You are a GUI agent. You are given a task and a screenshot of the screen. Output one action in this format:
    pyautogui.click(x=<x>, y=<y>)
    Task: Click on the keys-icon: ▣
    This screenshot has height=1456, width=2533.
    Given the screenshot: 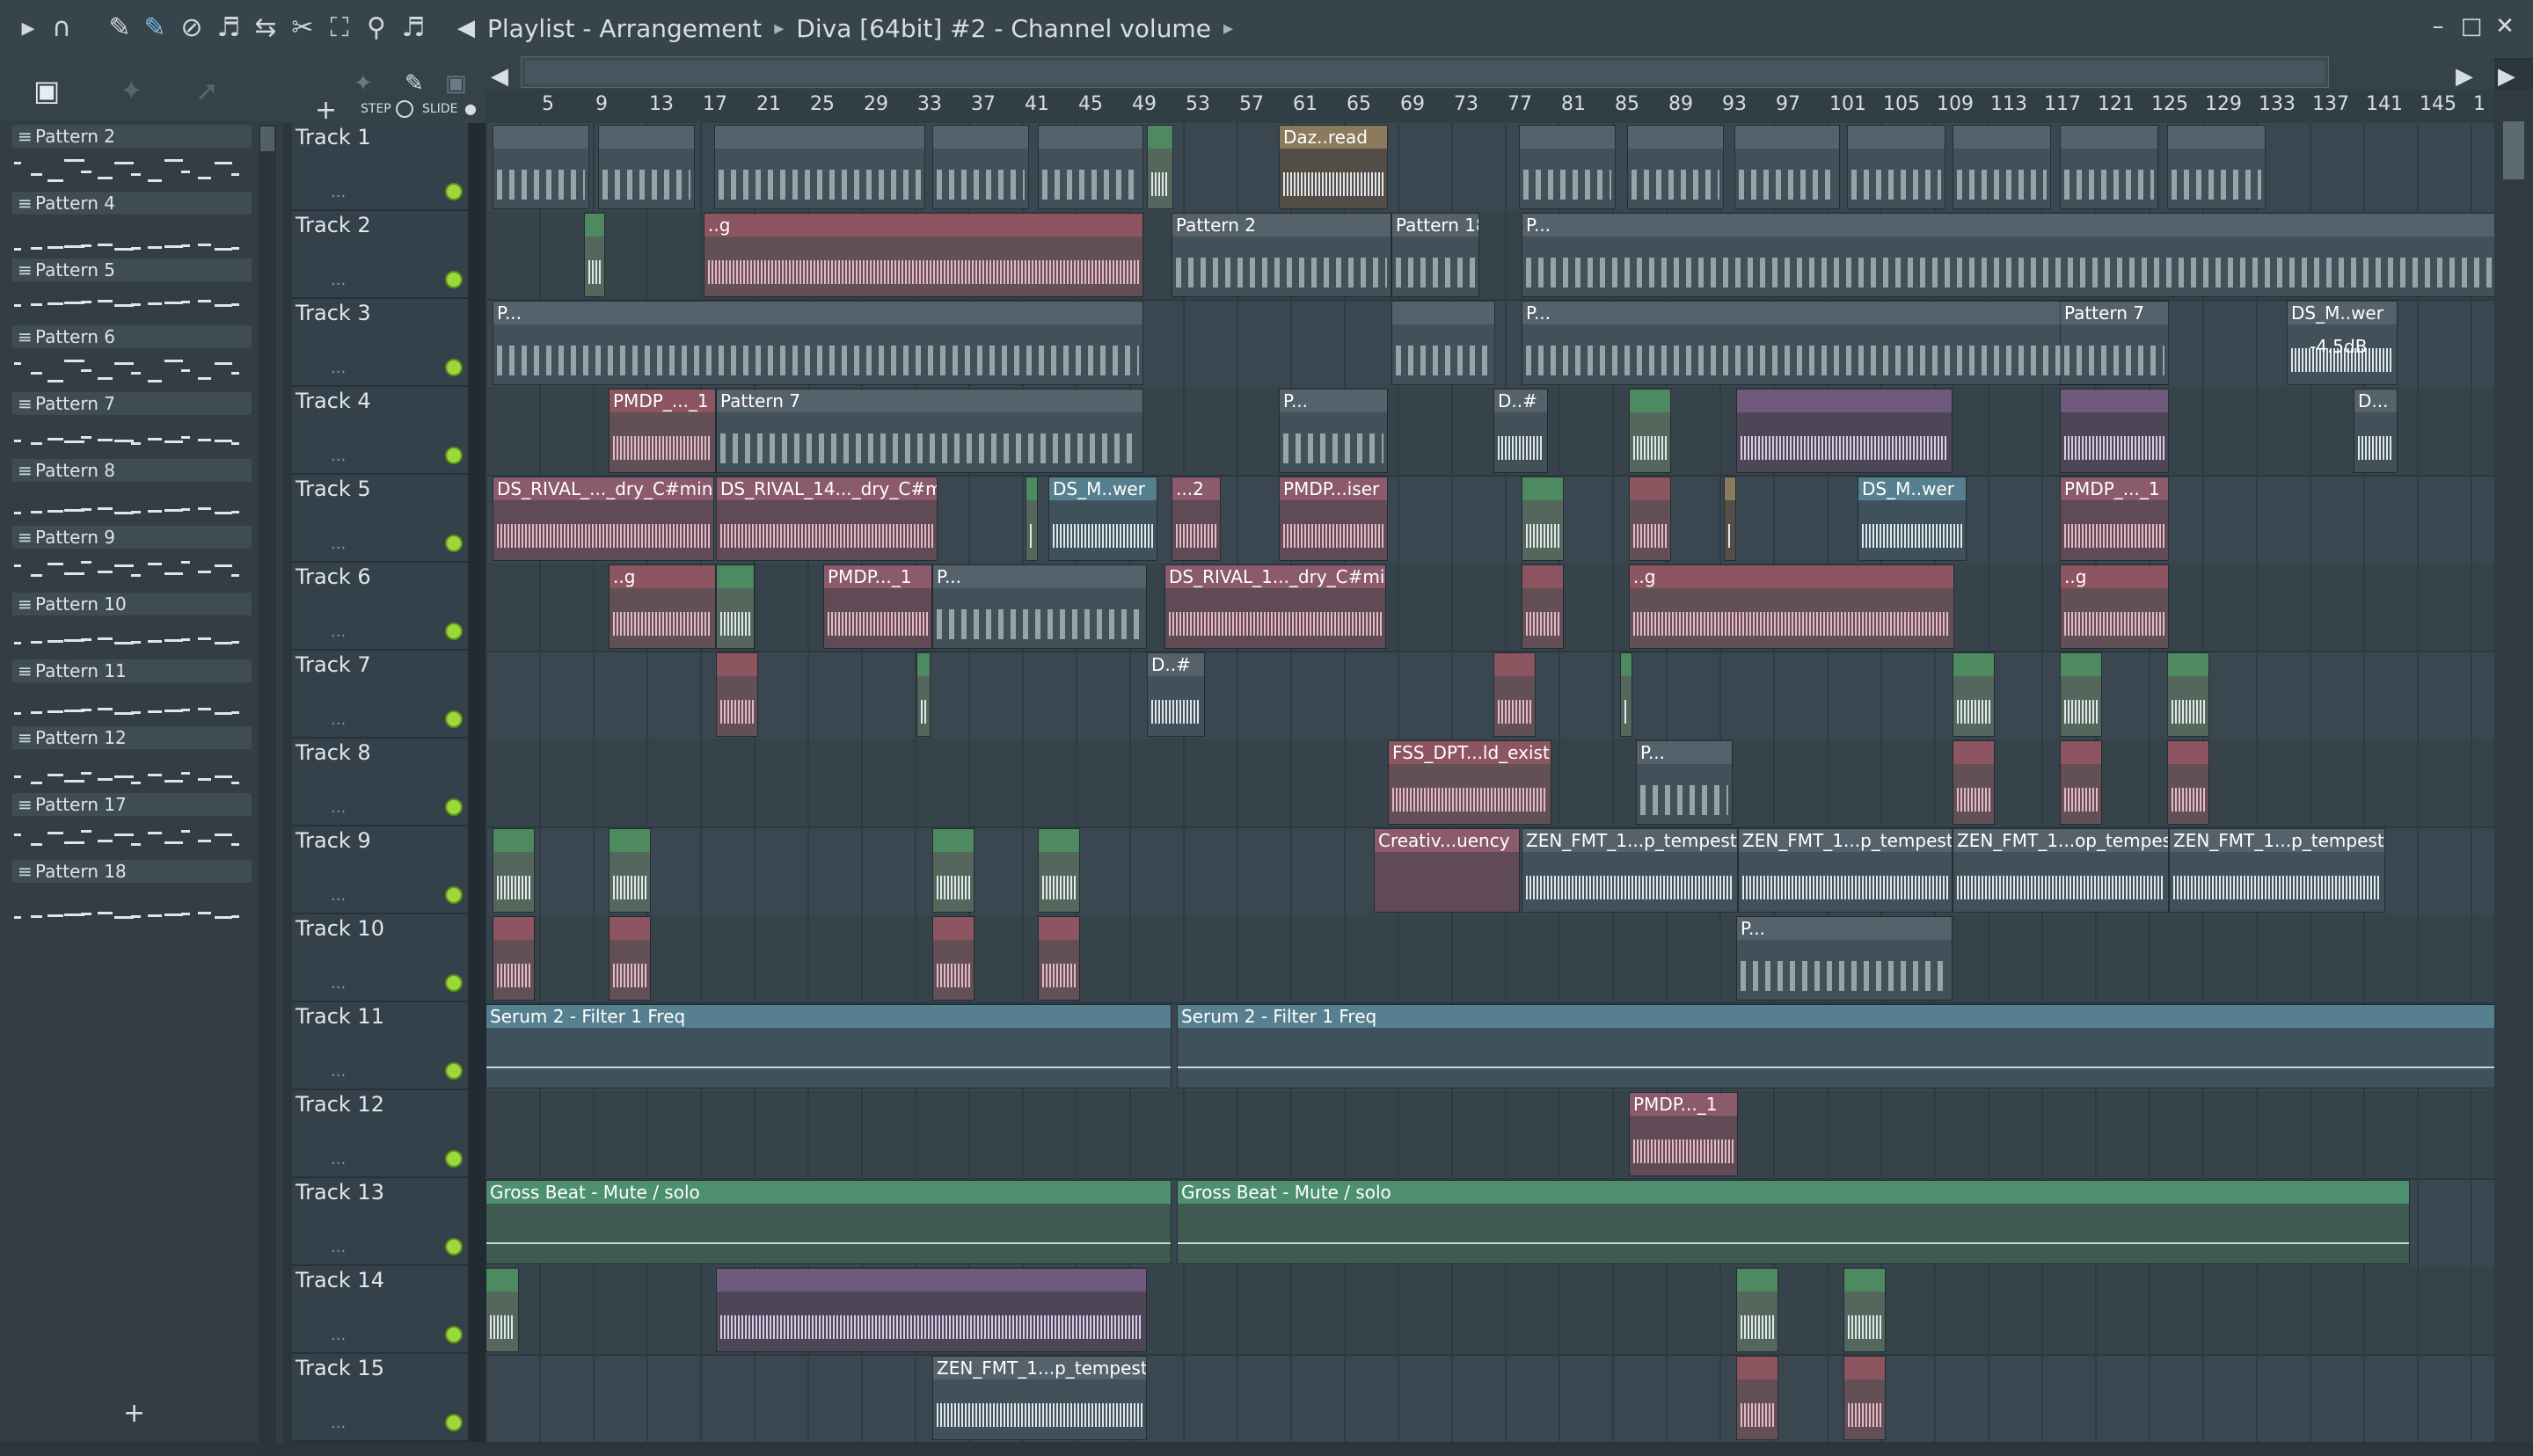 What is the action you would take?
    pyautogui.click(x=456, y=83)
    